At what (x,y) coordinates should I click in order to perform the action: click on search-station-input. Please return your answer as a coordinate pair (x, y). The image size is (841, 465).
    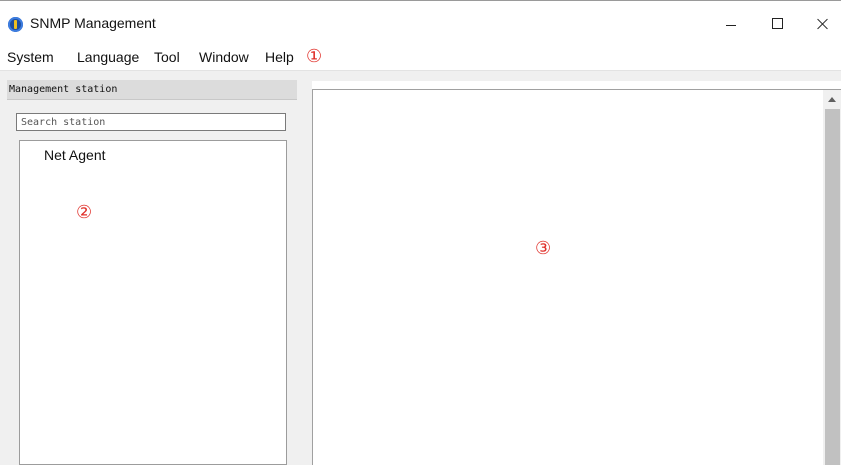
    Looking at the image, I should click on (151, 122).